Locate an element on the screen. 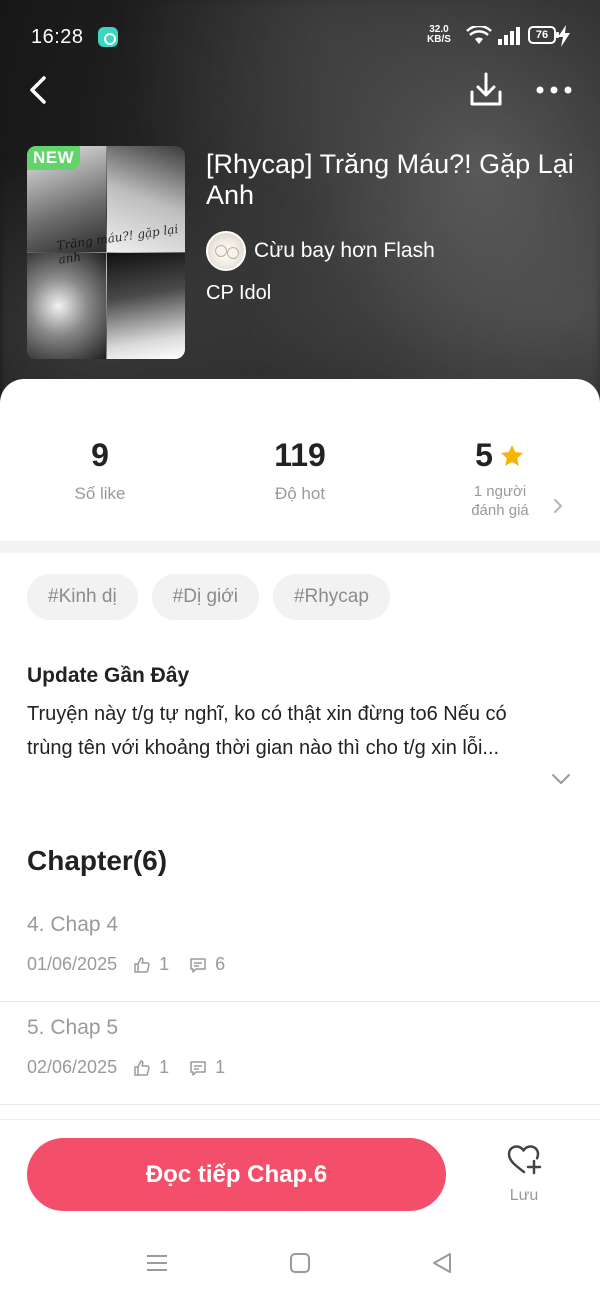 Image resolution: width=600 pixels, height=1300 pixels. network-speed-unit: KB/S is located at coordinates (439, 39).